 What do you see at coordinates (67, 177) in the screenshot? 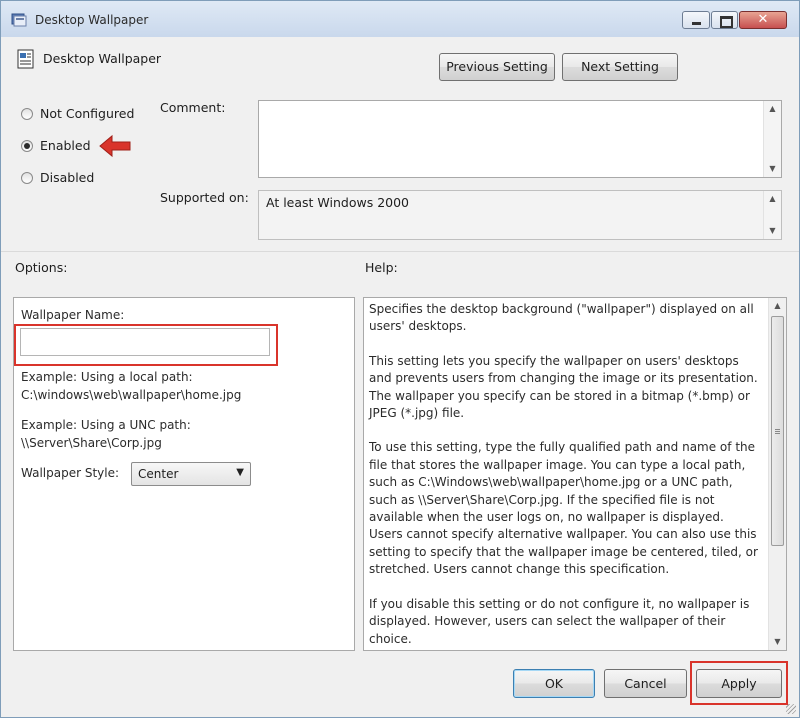
I see `radio-disabled-label: Disabled` at bounding box center [67, 177].